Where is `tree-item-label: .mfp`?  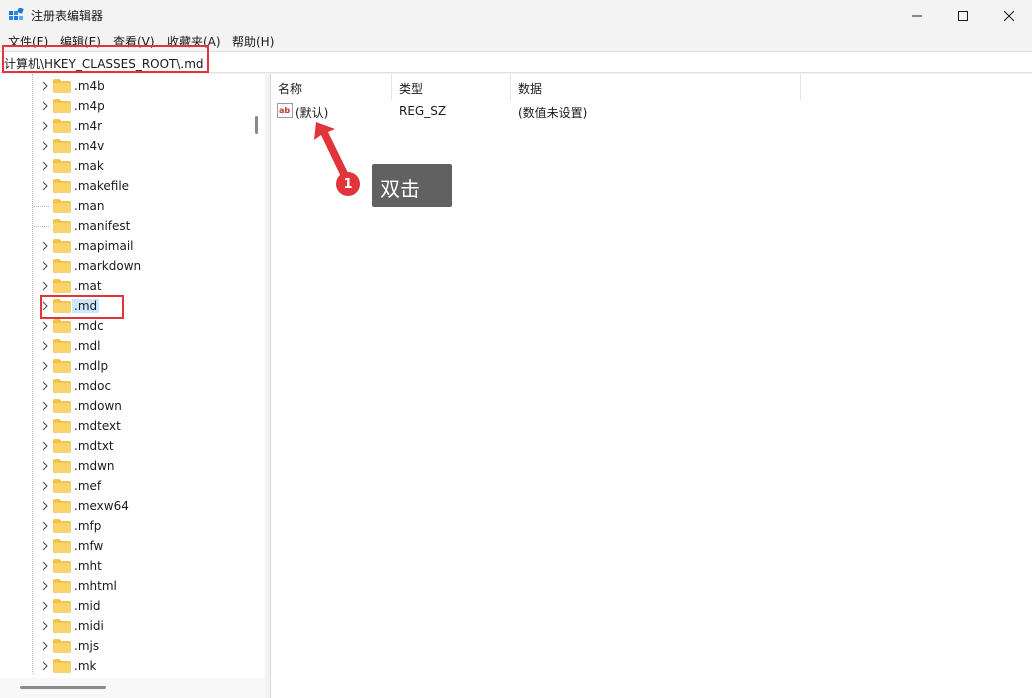
tree-item-label: .mfp is located at coordinates (88, 526).